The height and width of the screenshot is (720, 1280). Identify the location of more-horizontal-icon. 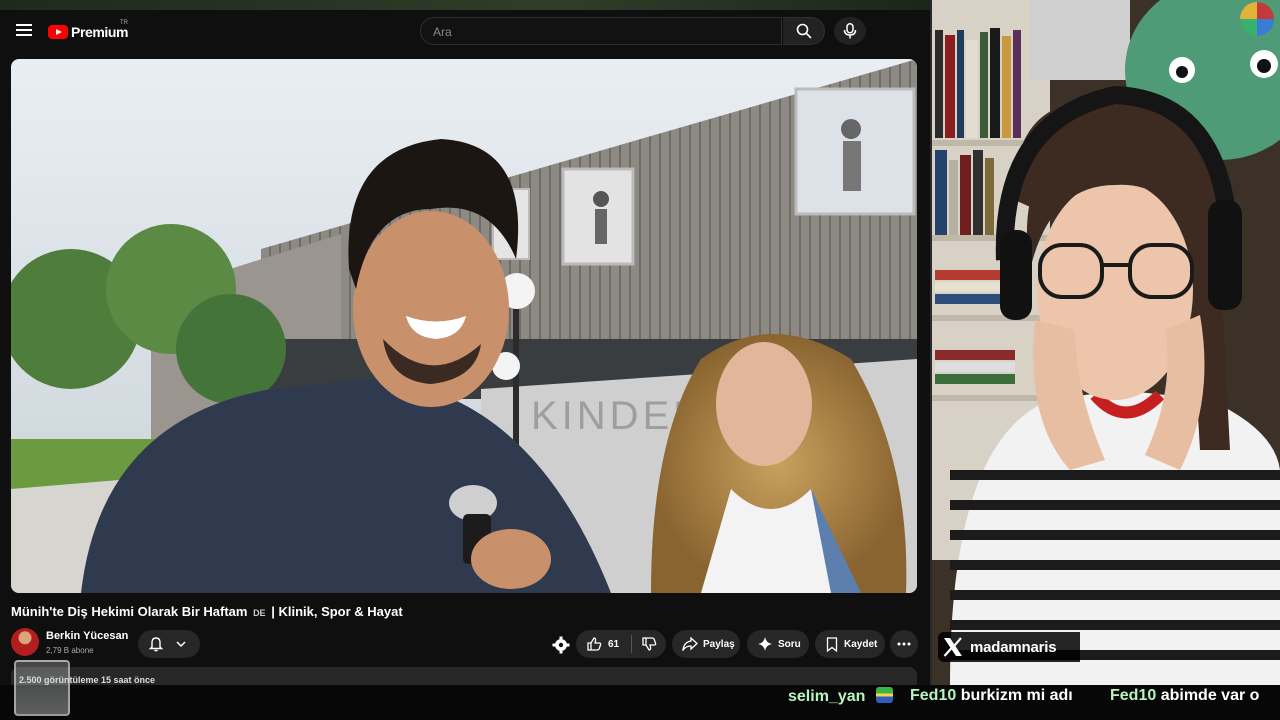
(904, 644).